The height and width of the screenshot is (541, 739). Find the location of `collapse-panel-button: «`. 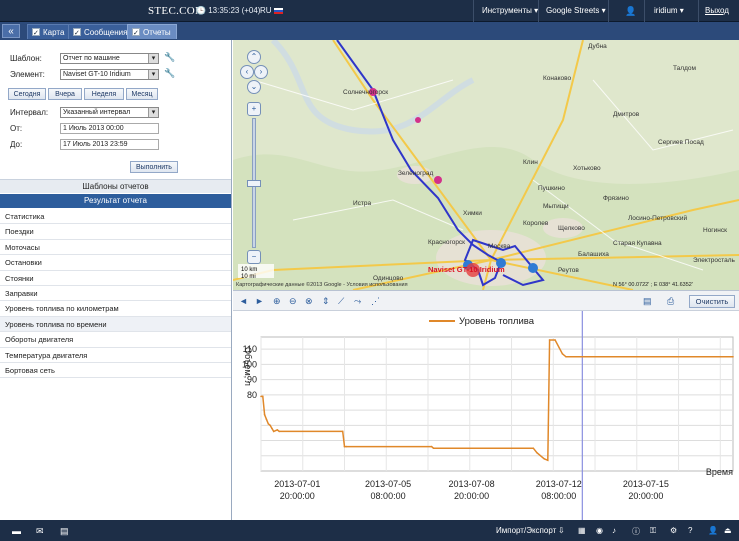

collapse-panel-button: « is located at coordinates (11, 31).